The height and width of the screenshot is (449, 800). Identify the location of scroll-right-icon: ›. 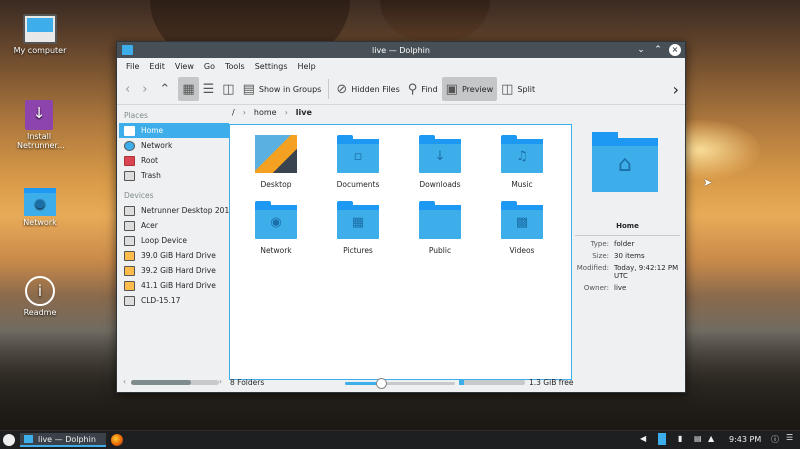
(220, 381).